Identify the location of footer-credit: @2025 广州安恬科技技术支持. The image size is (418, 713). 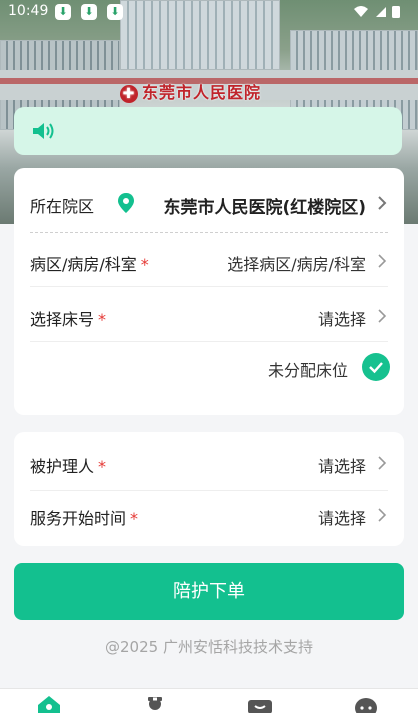
(209, 647).